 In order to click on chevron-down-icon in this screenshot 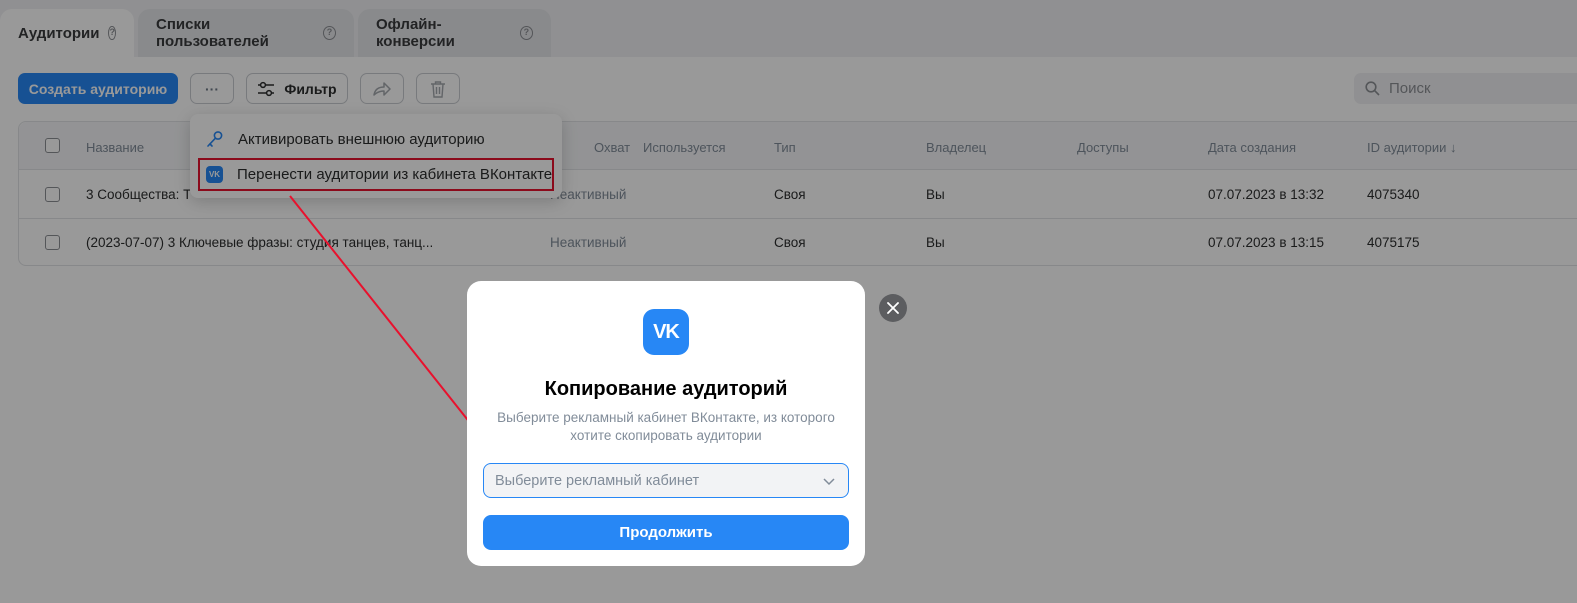, I will do `click(829, 482)`.